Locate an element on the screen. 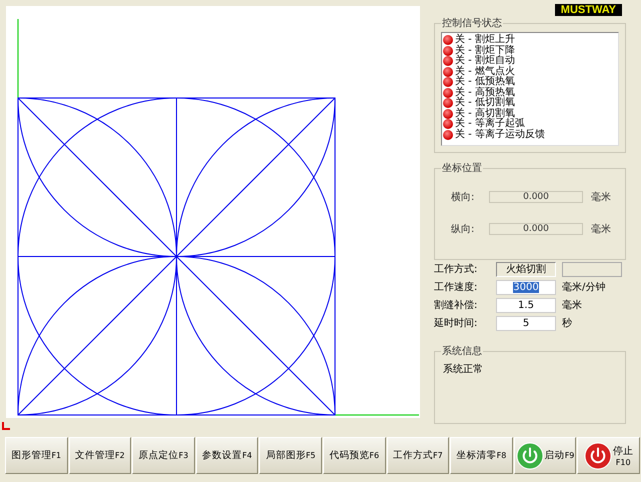 The width and height of the screenshot is (641, 482). stop-button: 停止 F10 is located at coordinates (608, 455).